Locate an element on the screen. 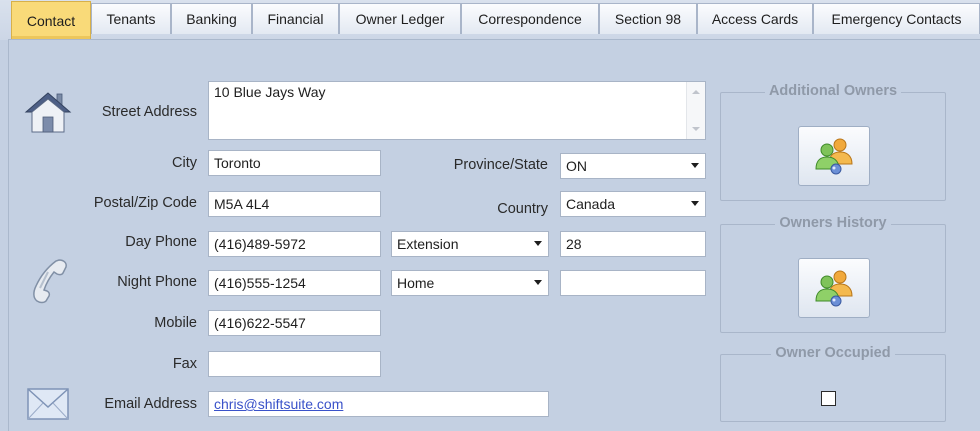  phone-handset-icon is located at coordinates (50, 281).